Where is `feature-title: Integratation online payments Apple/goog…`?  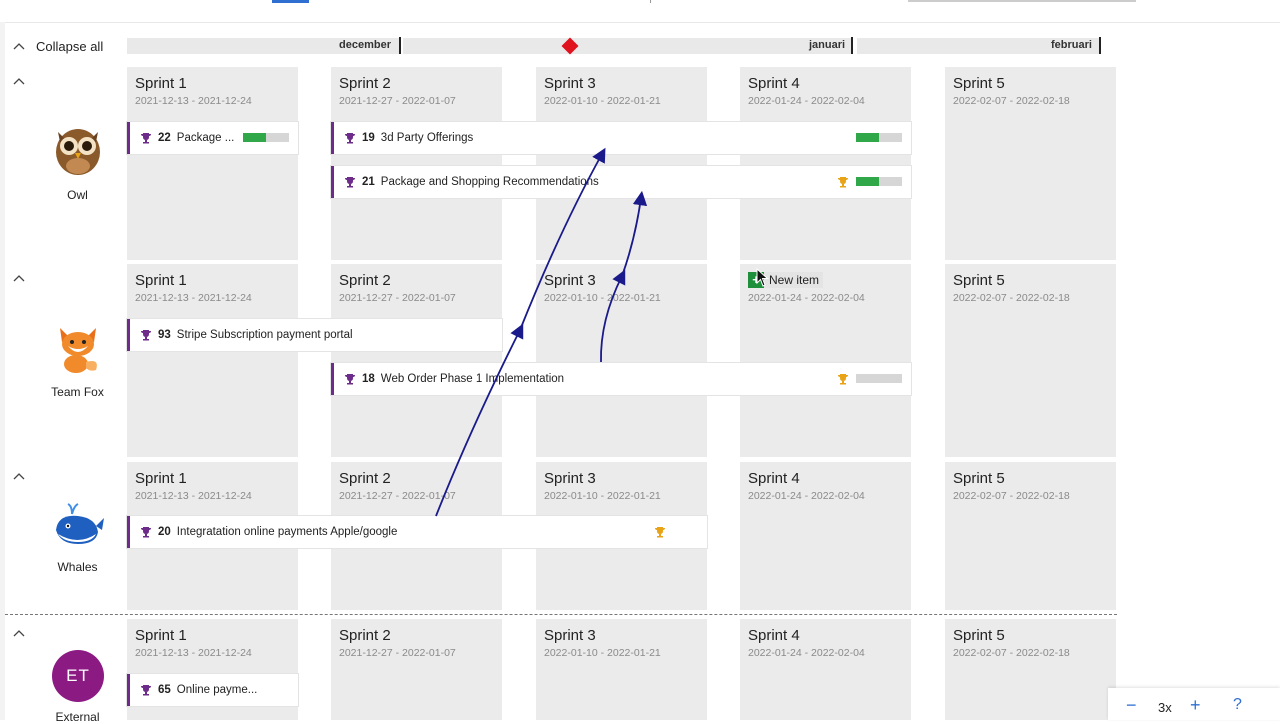 feature-title: Integratation online payments Apple/goog… is located at coordinates (287, 532).